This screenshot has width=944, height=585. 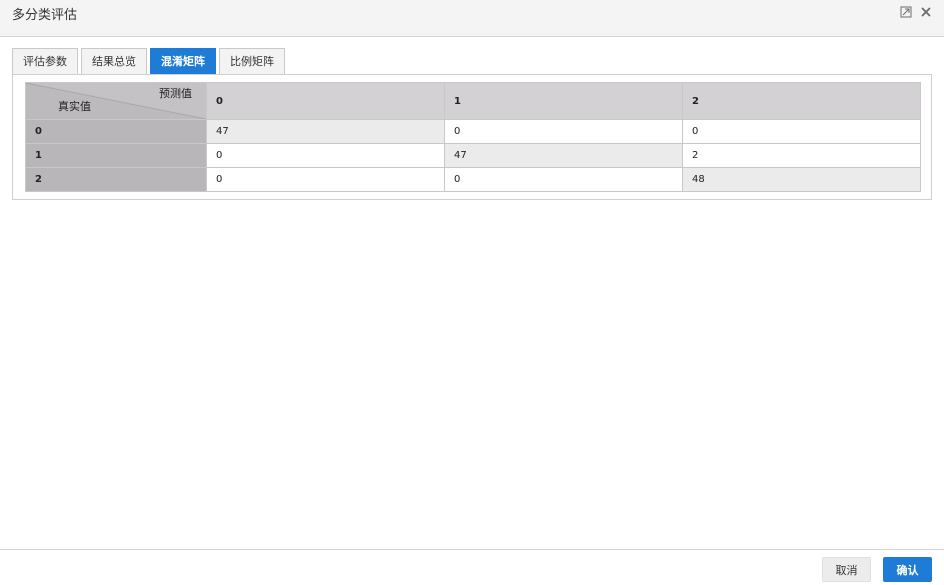 What do you see at coordinates (801, 101) in the screenshot?
I see `column-header: 2` at bounding box center [801, 101].